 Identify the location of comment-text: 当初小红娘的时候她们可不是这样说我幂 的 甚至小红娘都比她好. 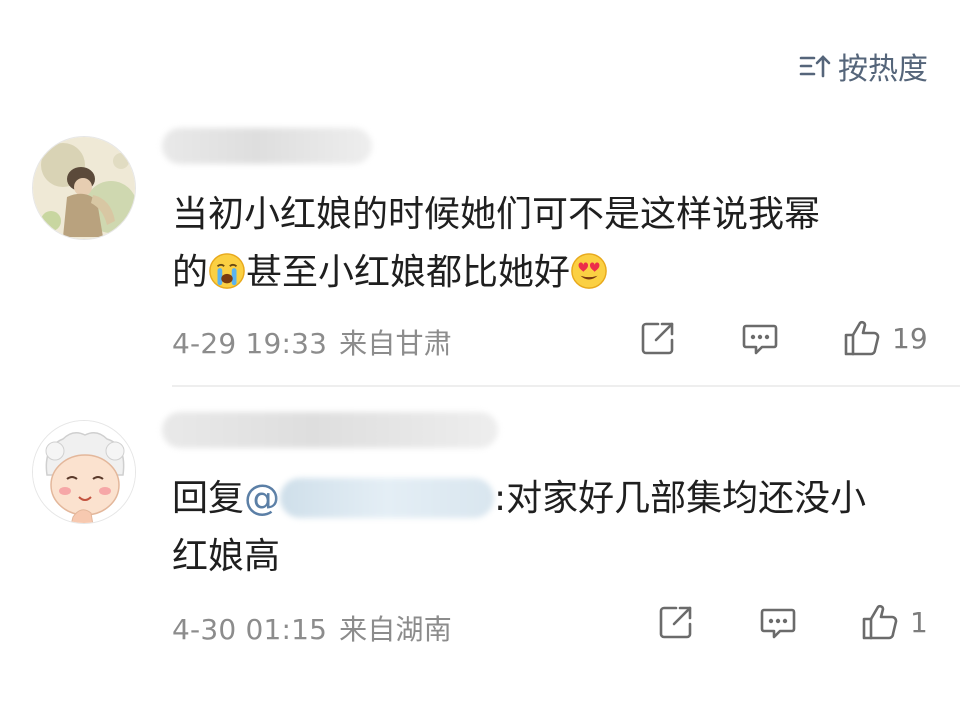
(552, 247).